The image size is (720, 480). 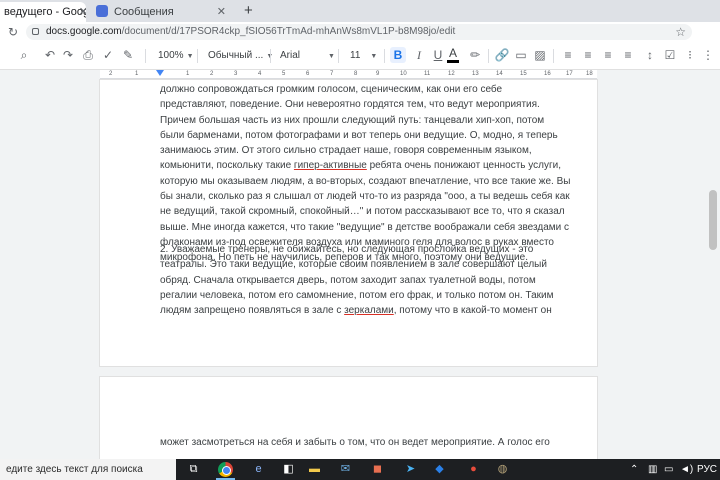 I want to click on indent-marker, so click(x=160, y=73).